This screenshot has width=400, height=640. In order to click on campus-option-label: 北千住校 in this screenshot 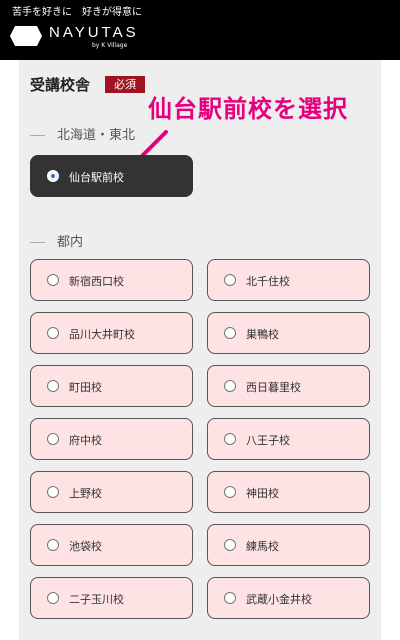, I will do `click(268, 281)`.